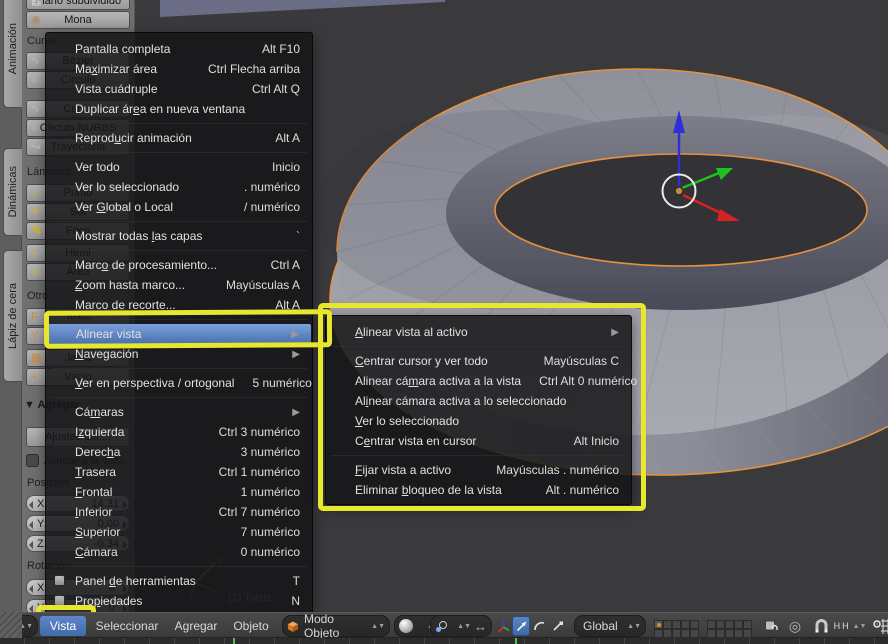 The height and width of the screenshot is (644, 888). I want to click on menu-item: Ver en perspectiva / ortogonal 5 numérico, so click(179, 383).